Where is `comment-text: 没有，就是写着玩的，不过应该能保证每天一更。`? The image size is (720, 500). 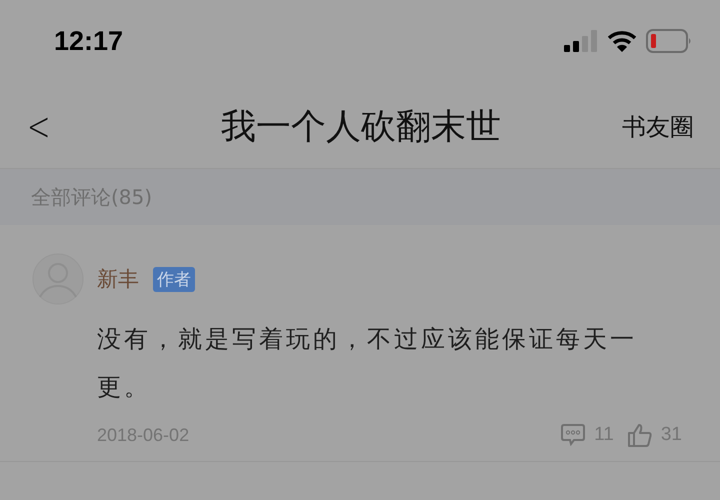
comment-text: 没有，就是写着玩的，不过应该能保证每天一更。 is located at coordinates (367, 363).